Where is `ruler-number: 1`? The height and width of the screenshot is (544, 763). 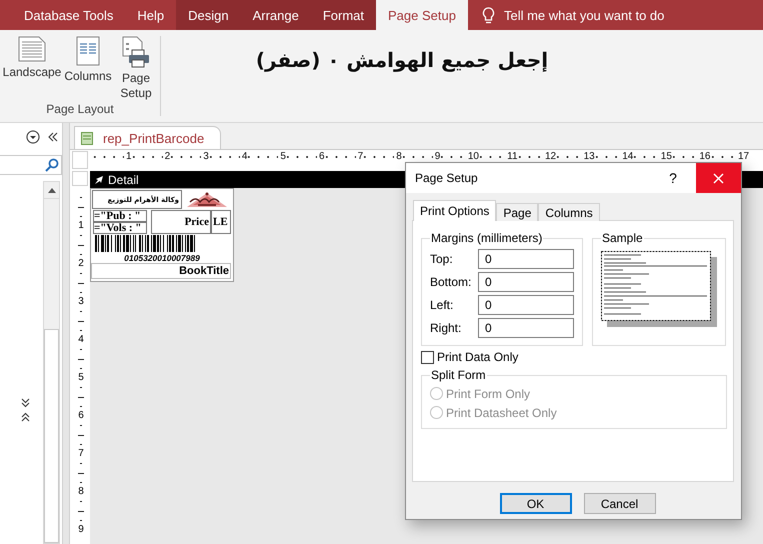
ruler-number: 1 is located at coordinates (129, 156).